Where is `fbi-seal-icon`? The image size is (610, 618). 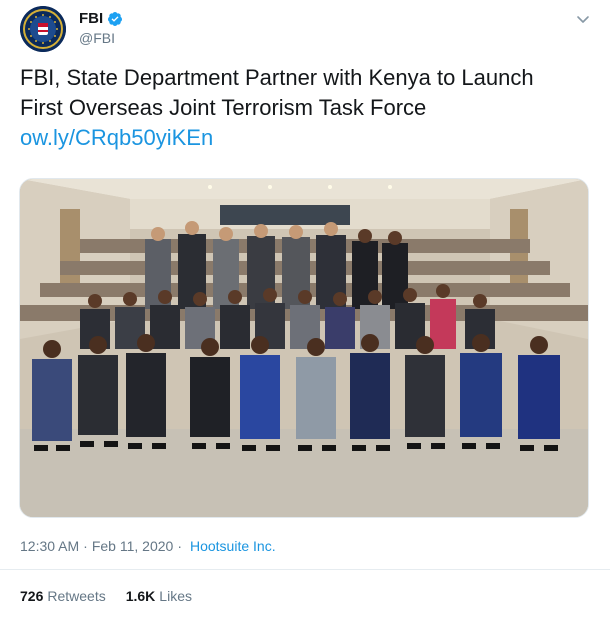
fbi-seal-icon is located at coordinates (43, 29).